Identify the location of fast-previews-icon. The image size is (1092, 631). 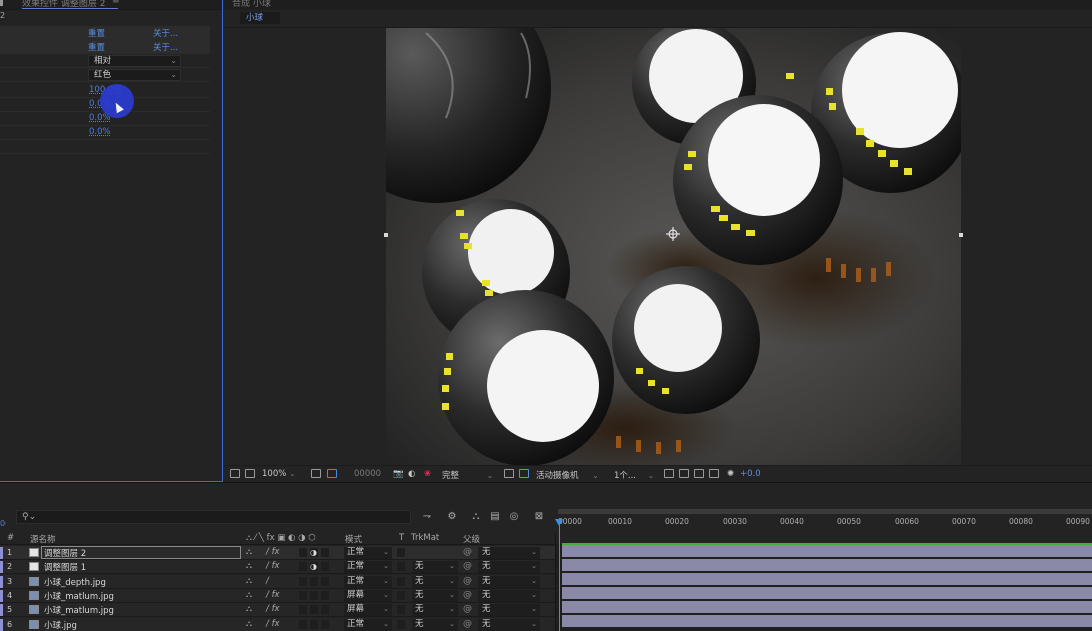
(669, 473).